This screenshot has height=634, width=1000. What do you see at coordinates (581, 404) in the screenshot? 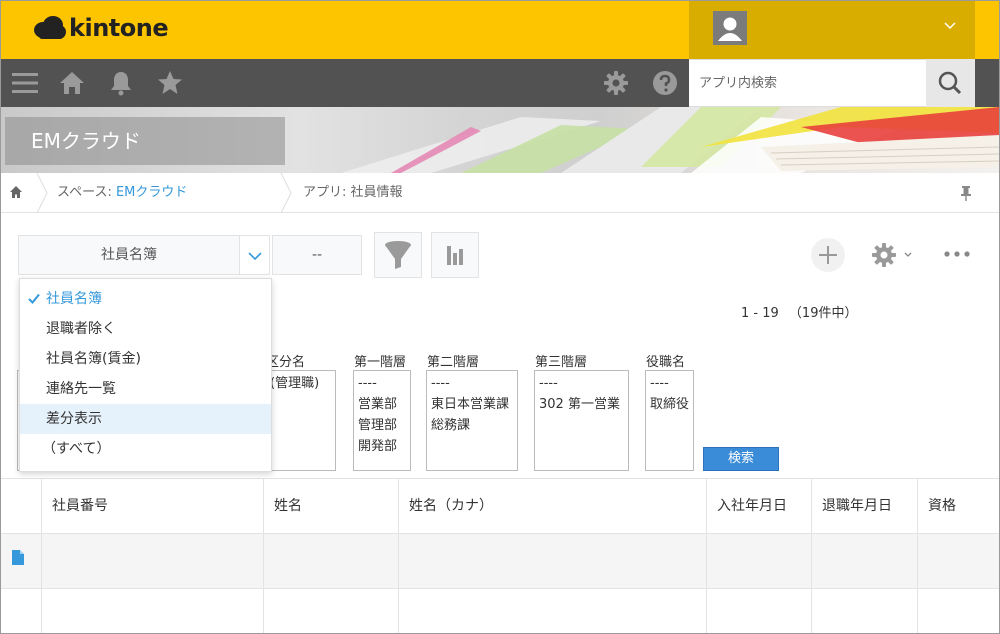
I see `filter-option: 302 第一営業` at bounding box center [581, 404].